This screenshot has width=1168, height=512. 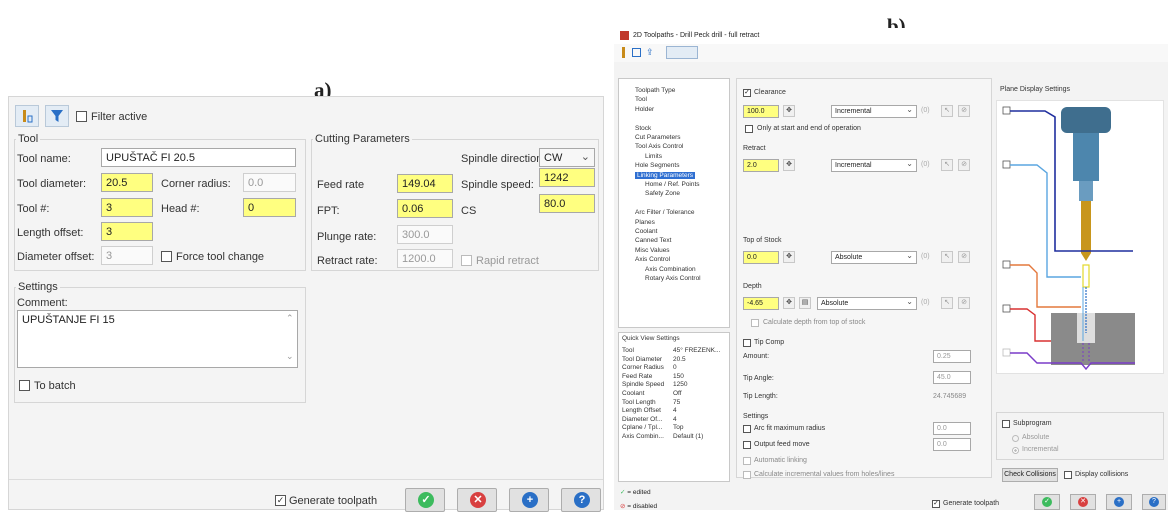 What do you see at coordinates (761, 165) in the screenshot?
I see `retract-field: 2.0` at bounding box center [761, 165].